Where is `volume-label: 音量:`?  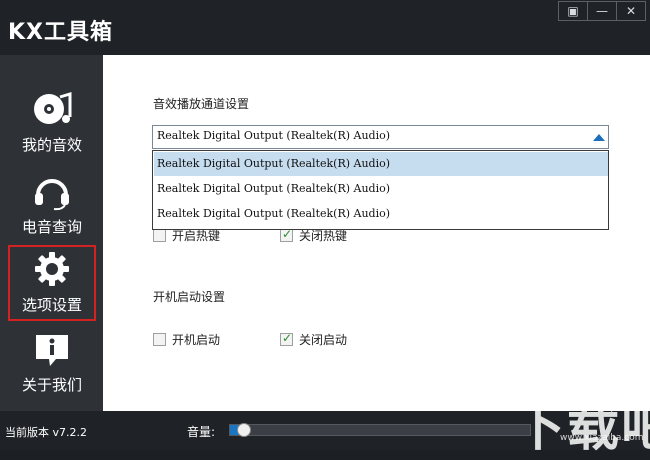 volume-label: 音量: is located at coordinates (201, 432).